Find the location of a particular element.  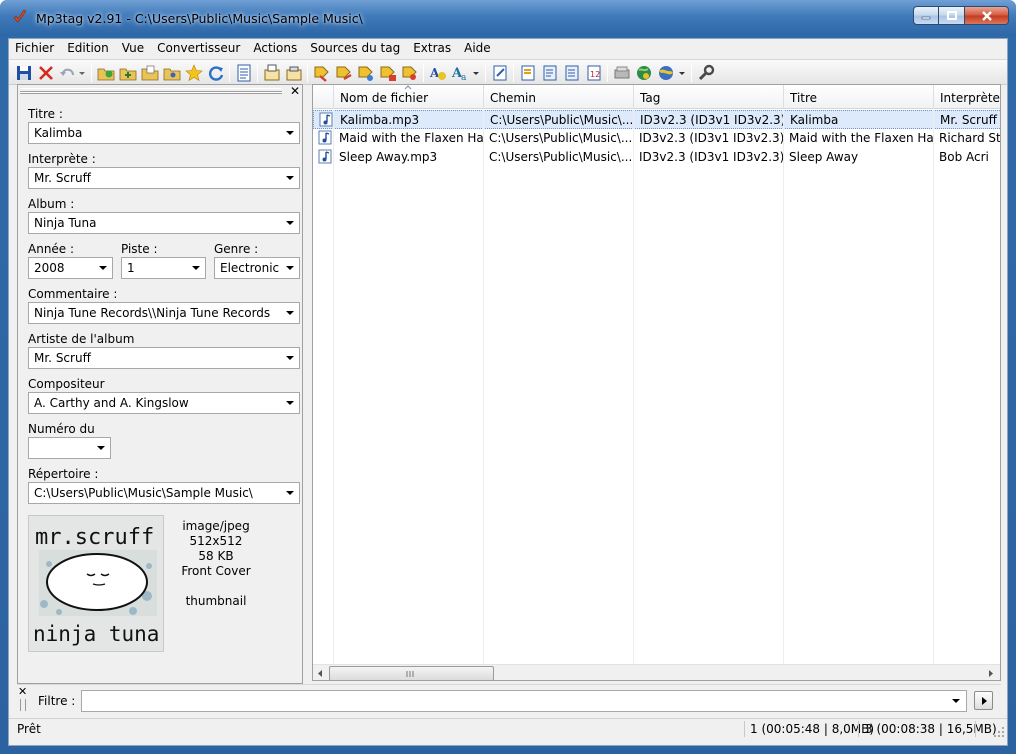

minimize-icon is located at coordinates (926, 17).